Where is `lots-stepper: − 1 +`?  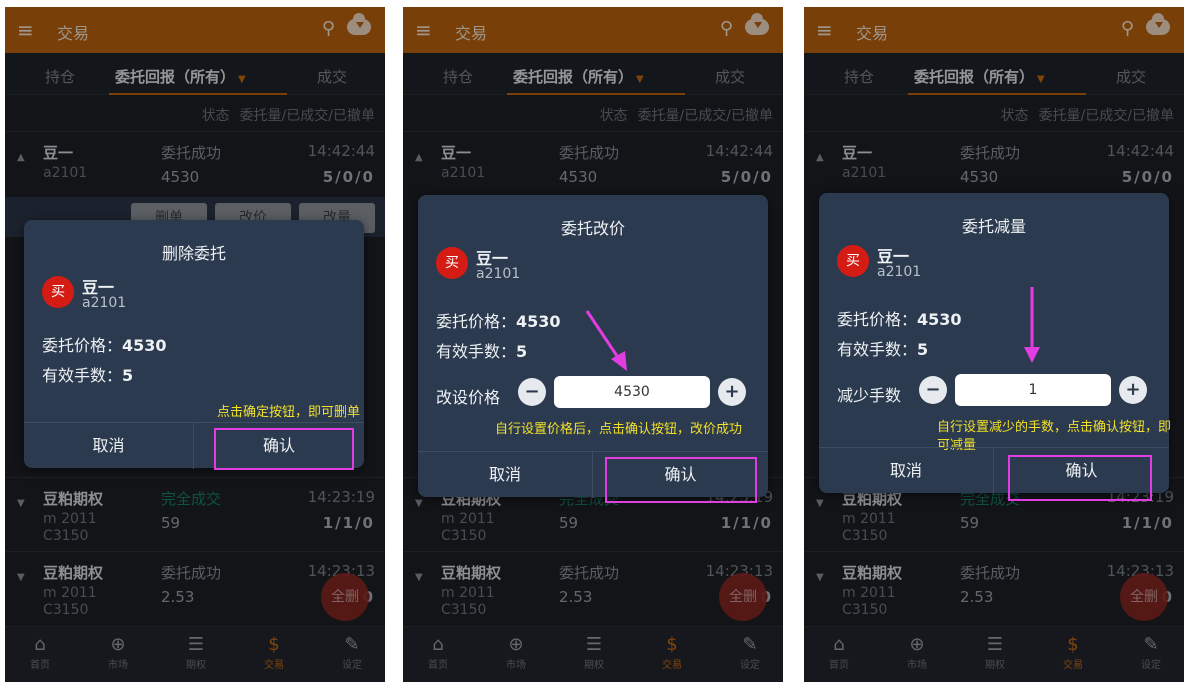
lots-stepper: − 1 + is located at coordinates (1035, 390).